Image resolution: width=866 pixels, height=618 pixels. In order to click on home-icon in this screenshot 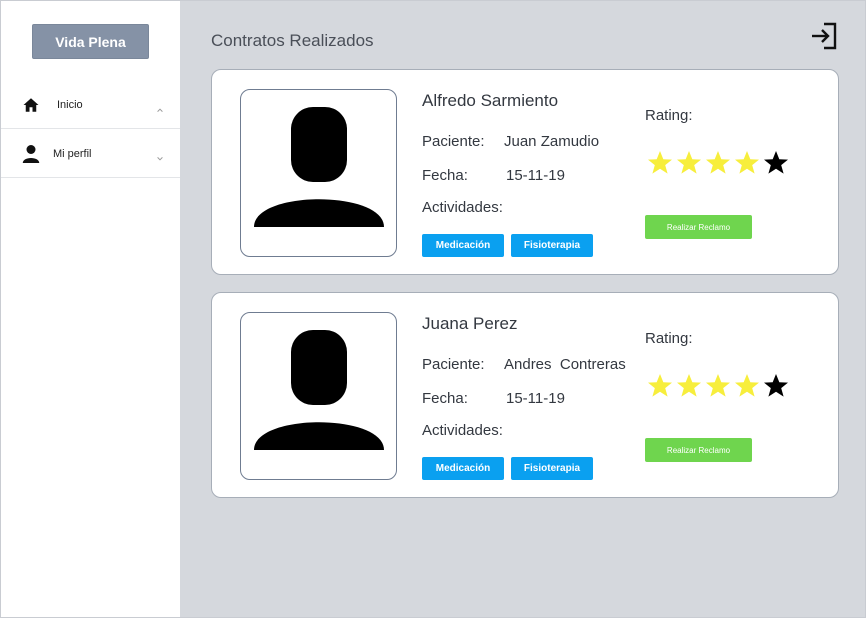, I will do `click(31, 105)`.